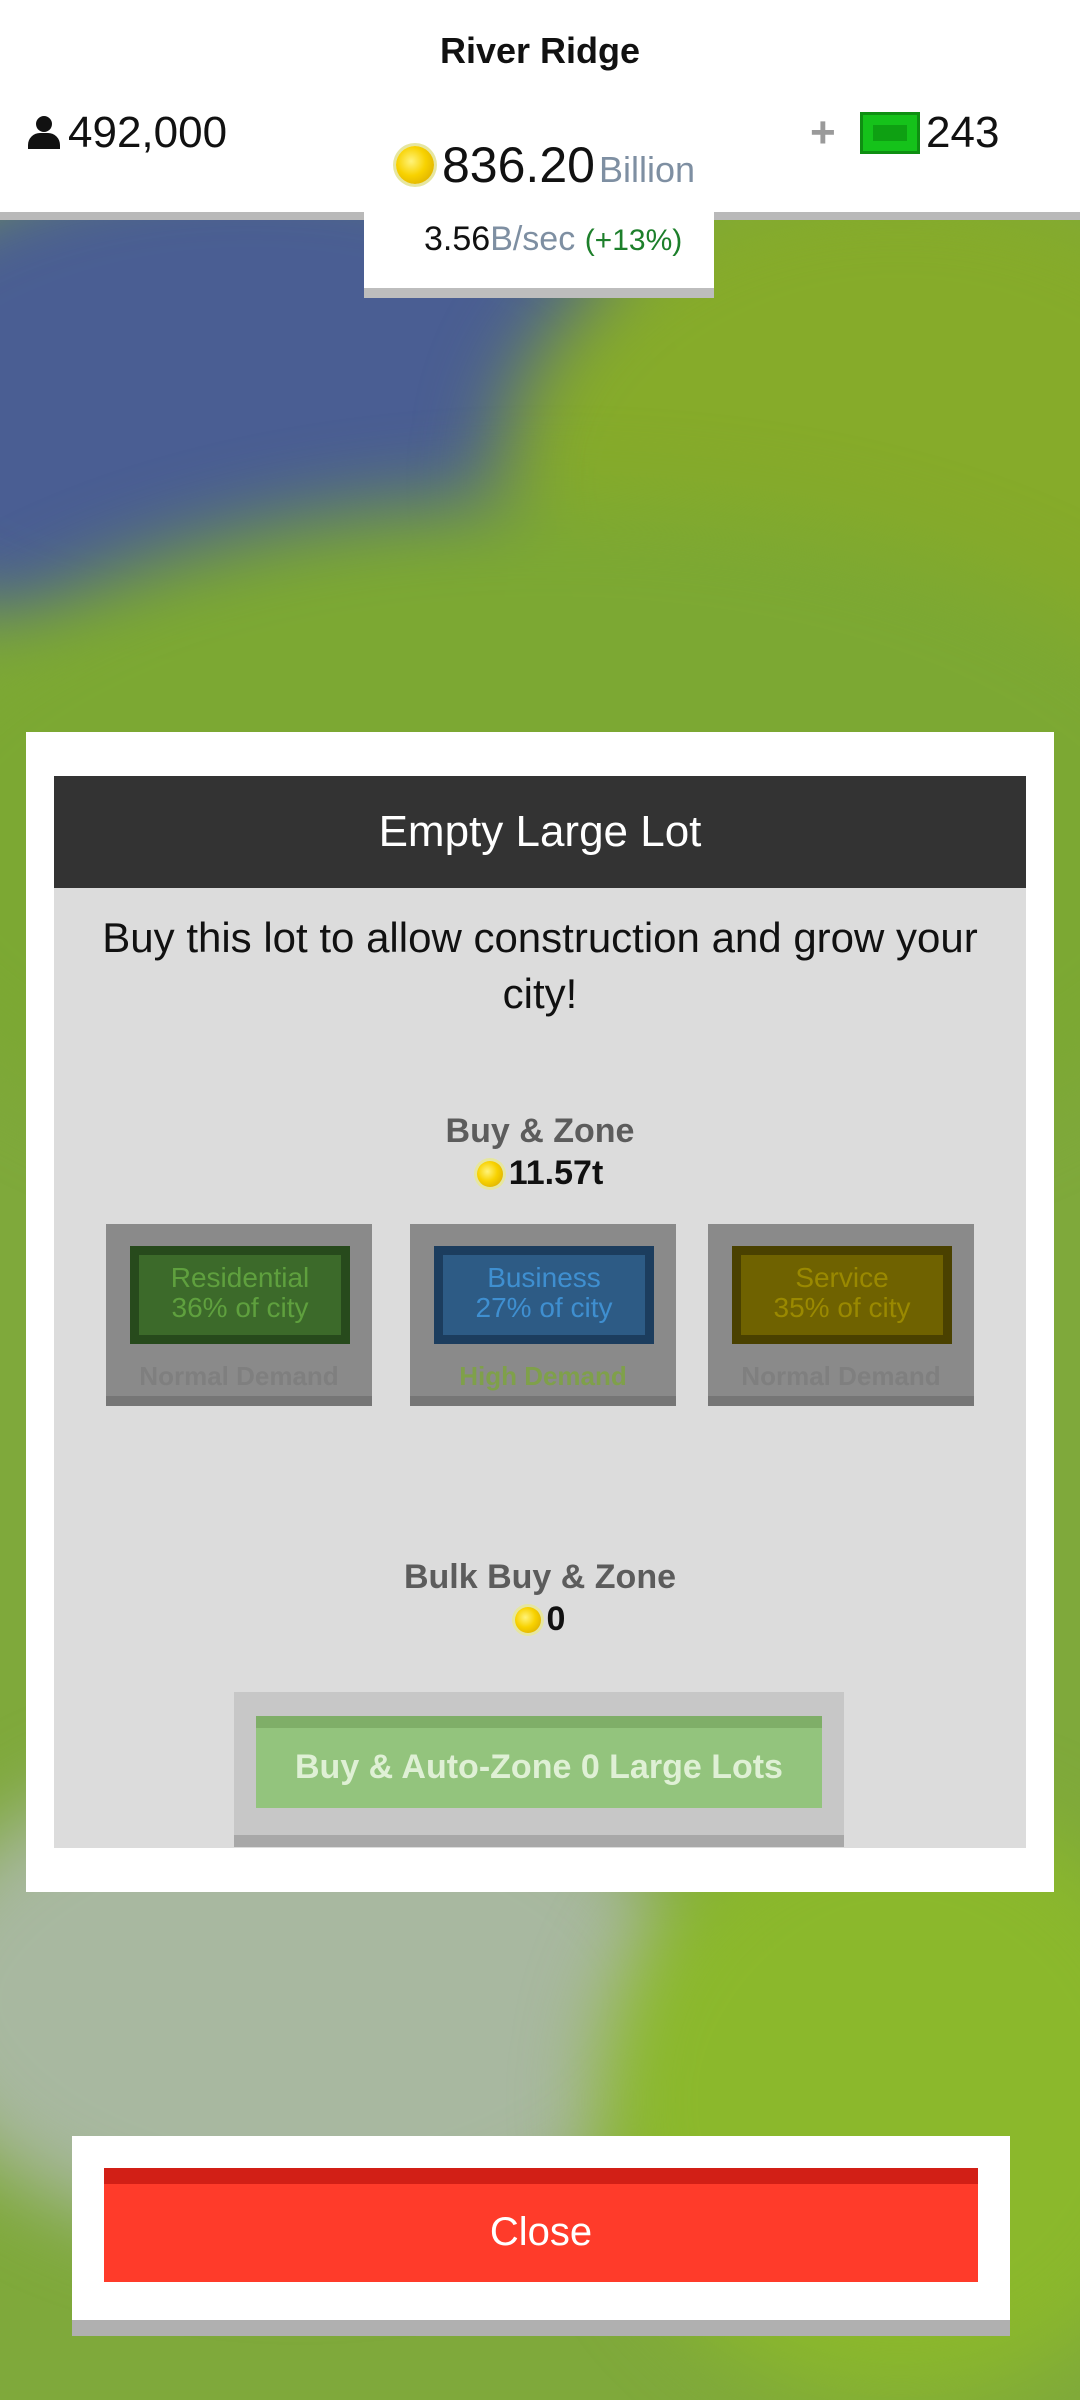 Image resolution: width=1080 pixels, height=2400 pixels. I want to click on bucks-value: 243, so click(963, 132).